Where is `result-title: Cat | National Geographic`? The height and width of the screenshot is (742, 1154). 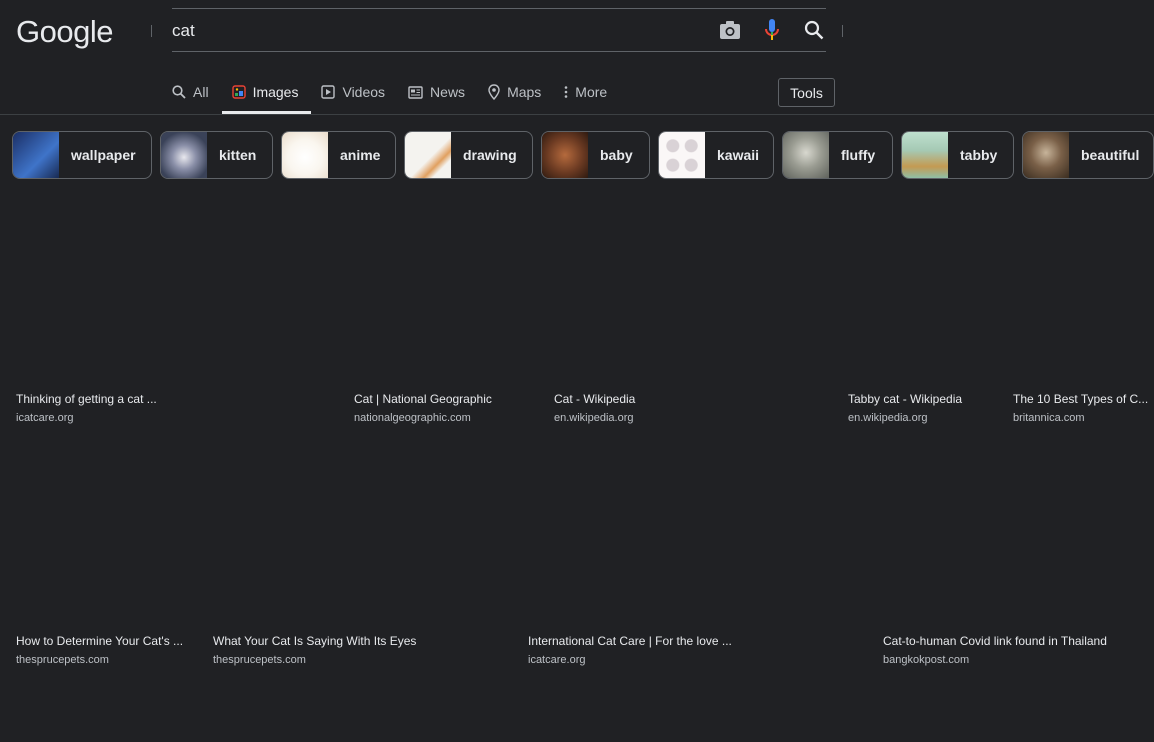 result-title: Cat | National Geographic is located at coordinates (439, 399).